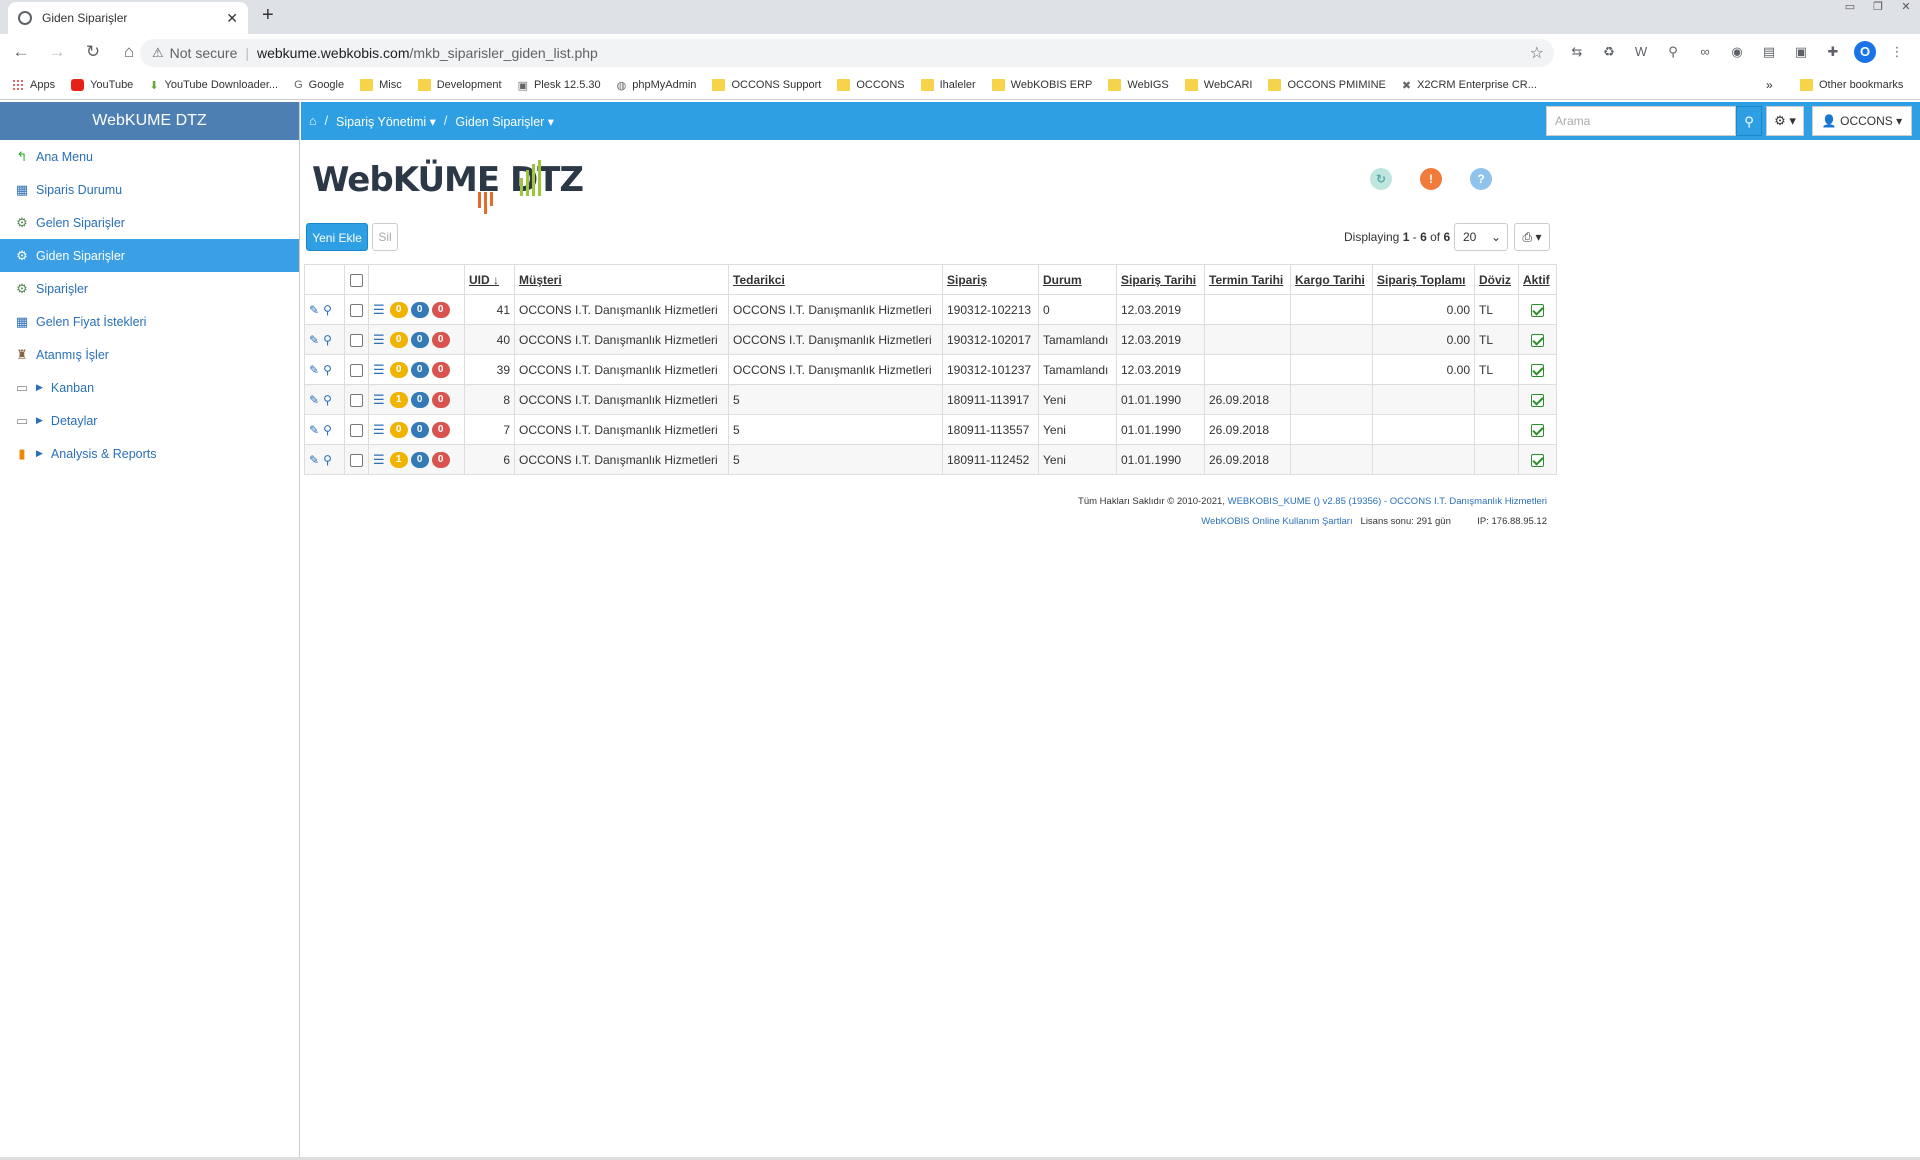 The width and height of the screenshot is (1920, 1160). Describe the element at coordinates (766, 84) in the screenshot. I see `bookmark-occons-support: OCCONS Support` at that location.